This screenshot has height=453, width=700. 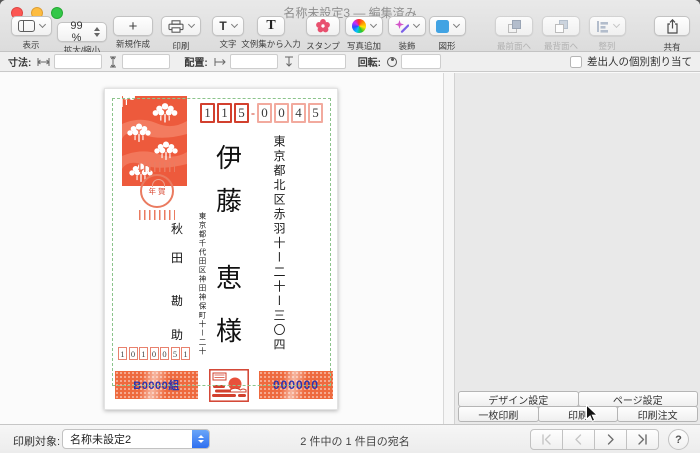 I want to click on width-measure-icon, so click(x=44, y=62).